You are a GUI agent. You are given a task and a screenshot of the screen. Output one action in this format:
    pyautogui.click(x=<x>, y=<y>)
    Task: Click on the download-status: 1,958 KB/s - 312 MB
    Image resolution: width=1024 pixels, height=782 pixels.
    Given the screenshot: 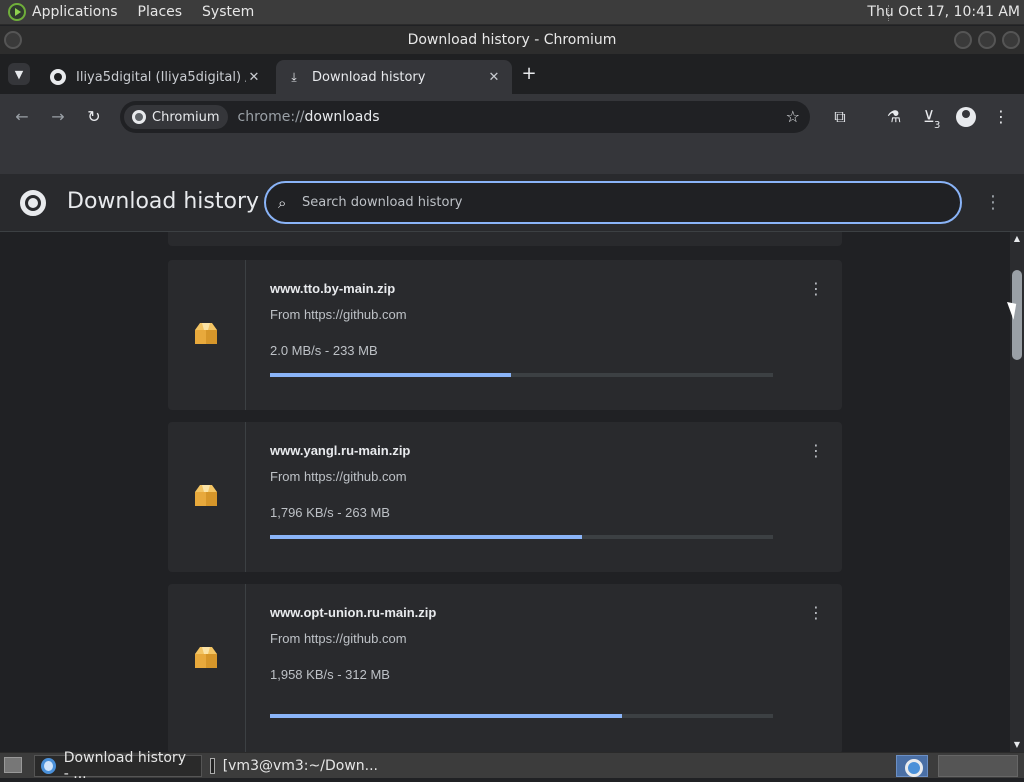 What is the action you would take?
    pyautogui.click(x=330, y=674)
    